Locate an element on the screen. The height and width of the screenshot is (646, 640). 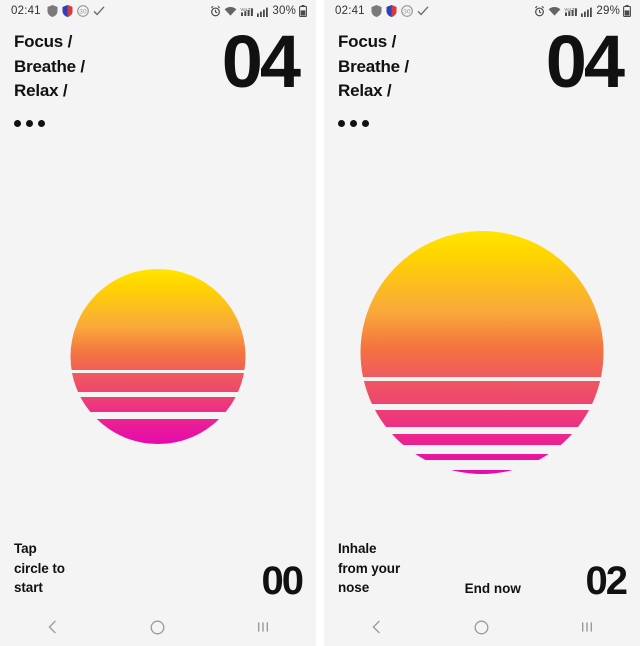
instruction-line-2: circle to is located at coordinates (39, 568).